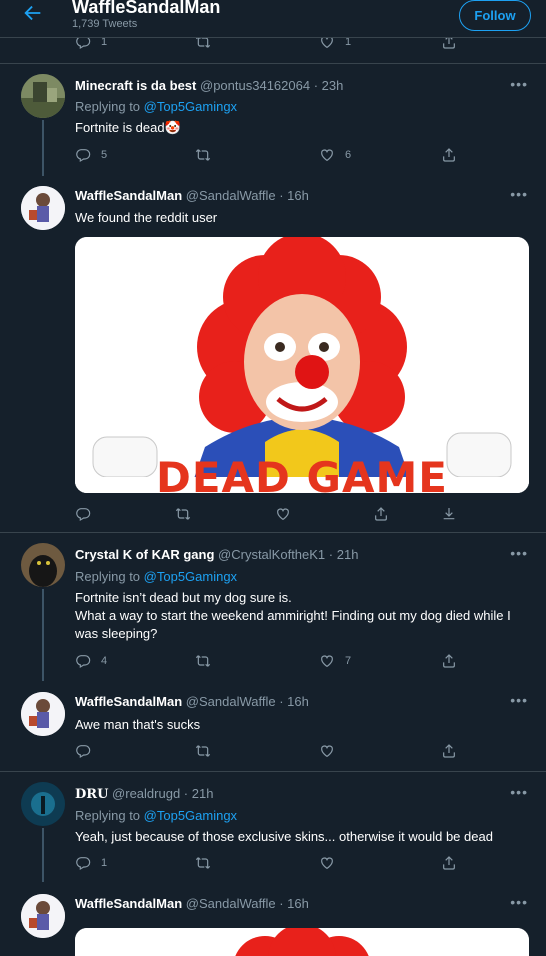 Image resolution: width=546 pixels, height=956 pixels. I want to click on handle: @realdrugd, so click(146, 793).